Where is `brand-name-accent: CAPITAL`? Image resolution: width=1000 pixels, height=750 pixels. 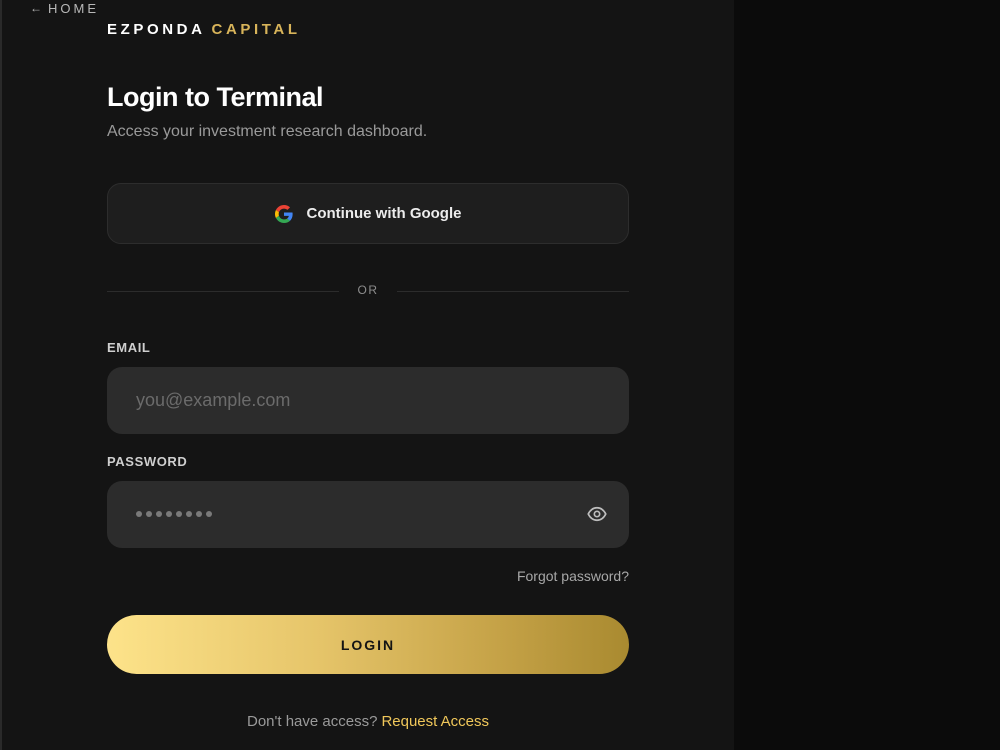
brand-name-accent: CAPITAL is located at coordinates (256, 29).